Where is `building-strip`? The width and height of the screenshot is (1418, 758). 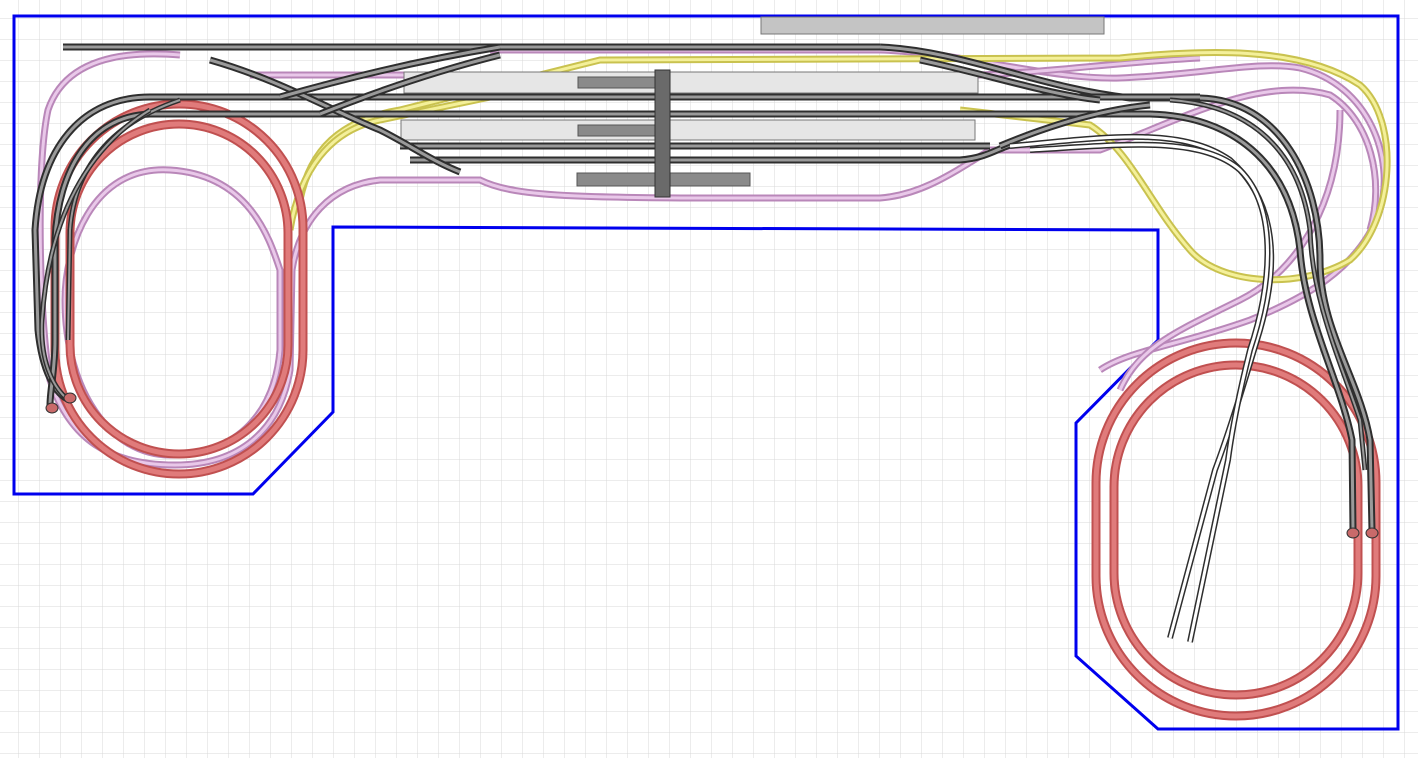
building-strip is located at coordinates (932, 25).